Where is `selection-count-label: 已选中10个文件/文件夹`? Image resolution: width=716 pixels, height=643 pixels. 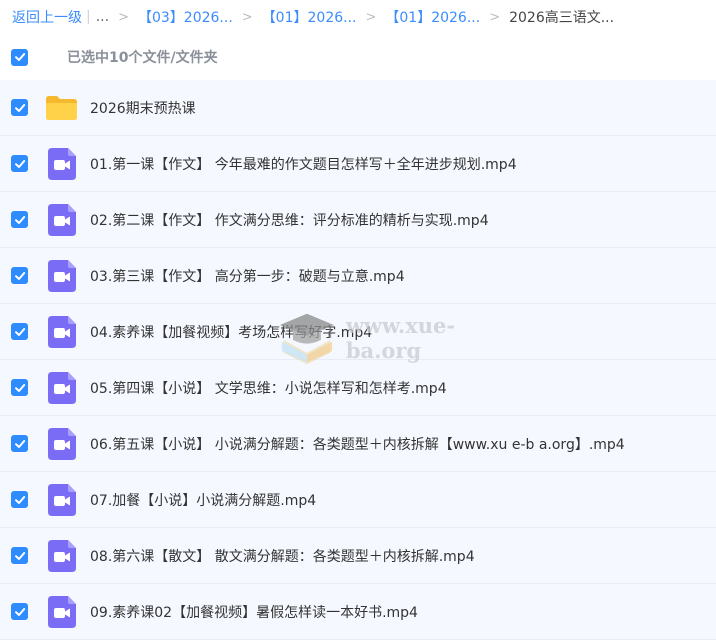 selection-count-label: 已选中10个文件/文件夹 is located at coordinates (142, 58).